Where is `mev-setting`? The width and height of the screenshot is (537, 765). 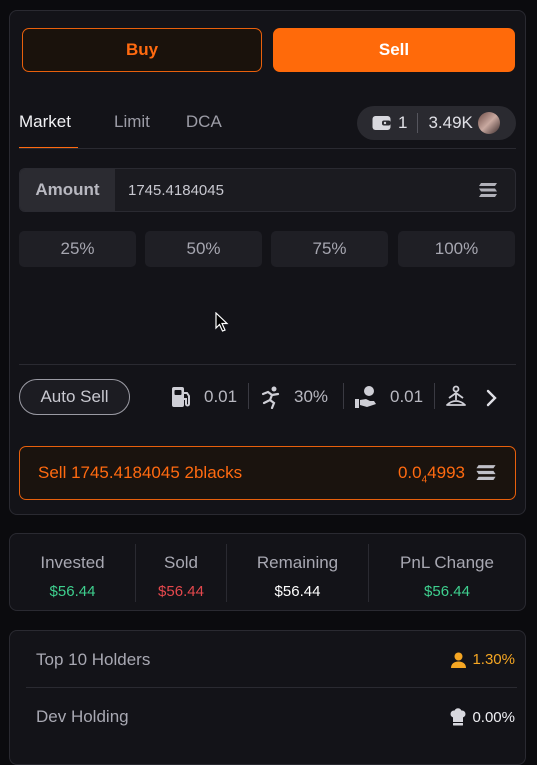
mev-setting is located at coordinates (456, 397).